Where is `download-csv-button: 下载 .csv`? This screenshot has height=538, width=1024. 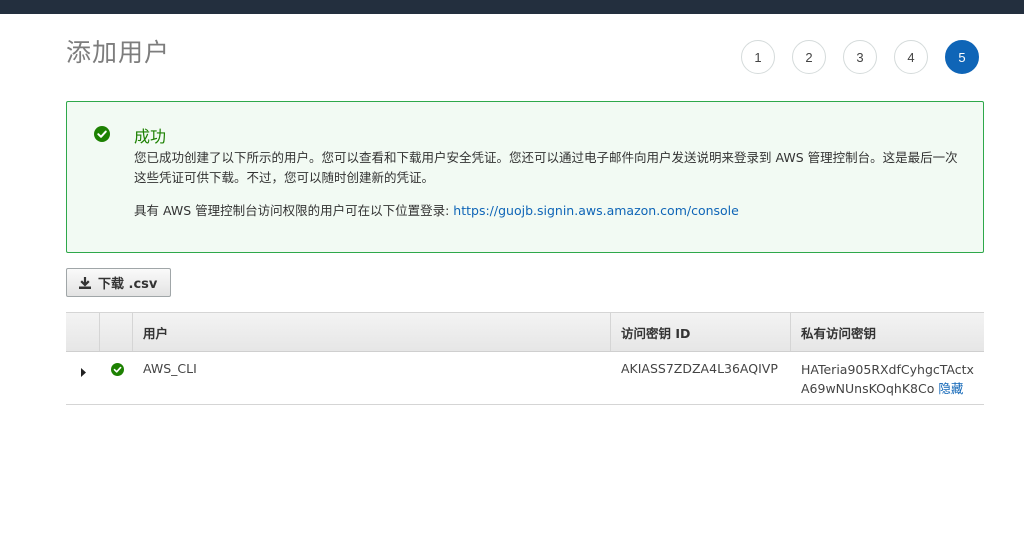
download-csv-button: 下载 .csv is located at coordinates (118, 282).